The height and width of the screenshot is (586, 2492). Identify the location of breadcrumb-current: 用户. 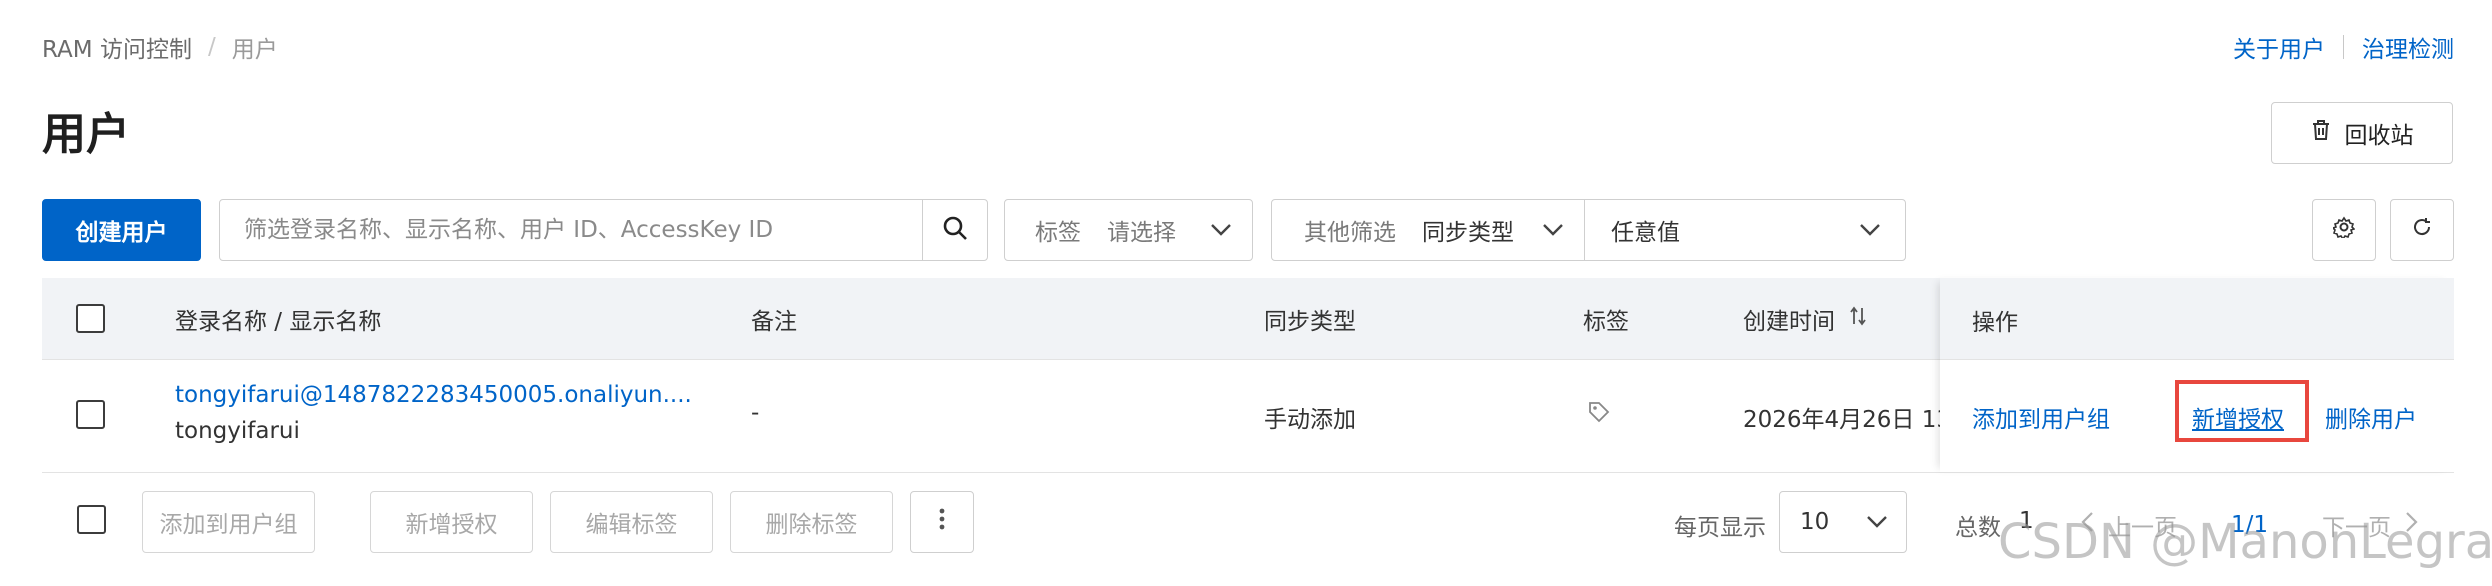
(254, 50).